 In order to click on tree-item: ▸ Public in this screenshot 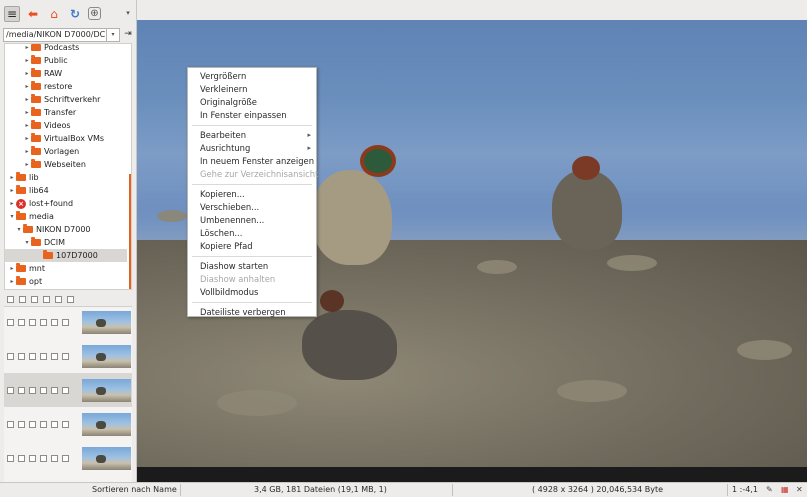, I will do `click(45, 60)`.